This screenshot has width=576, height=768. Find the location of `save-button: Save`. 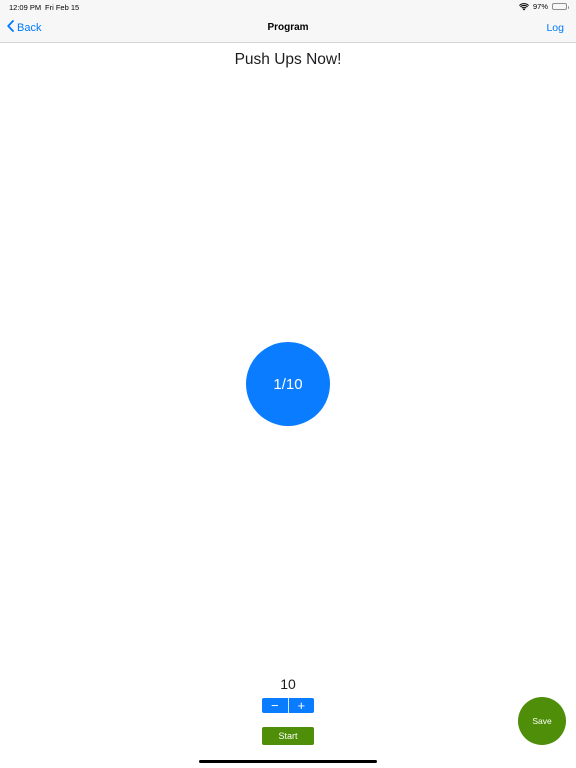

save-button: Save is located at coordinates (542, 721).